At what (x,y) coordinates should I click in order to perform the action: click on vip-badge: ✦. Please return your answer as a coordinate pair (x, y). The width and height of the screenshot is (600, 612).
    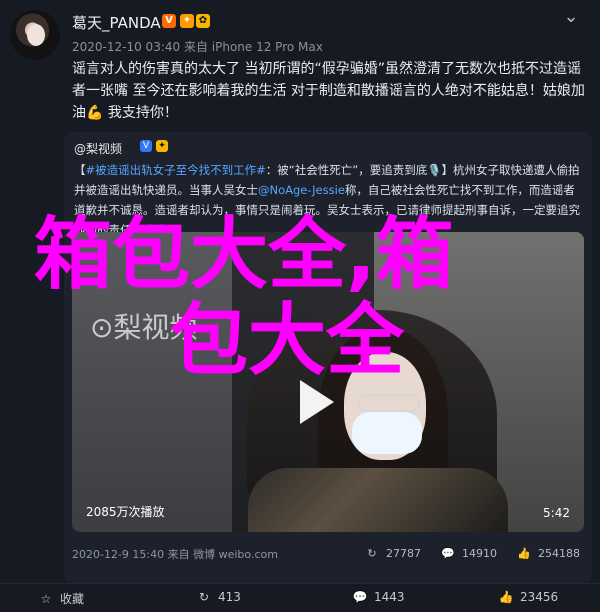
    Looking at the image, I should click on (187, 21).